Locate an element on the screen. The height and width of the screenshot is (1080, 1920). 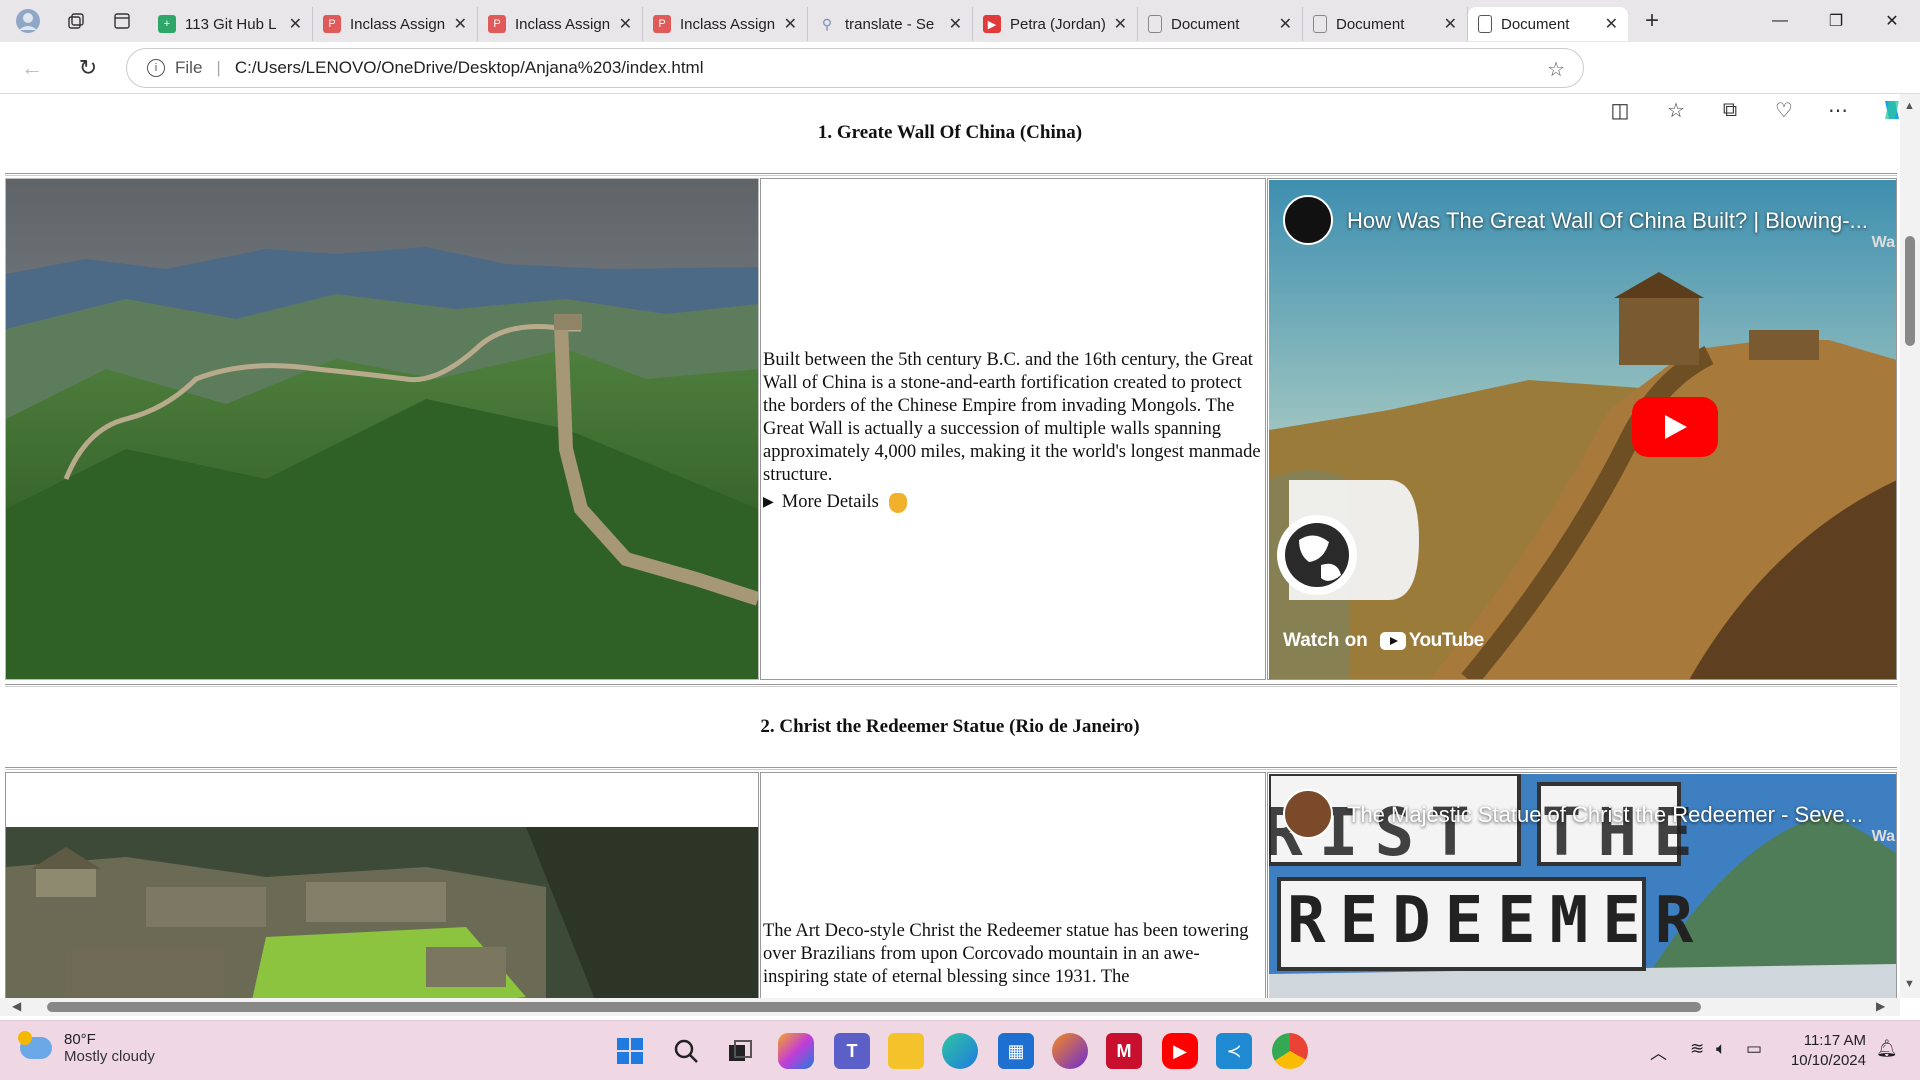
search-icon is located at coordinates (686, 1051).